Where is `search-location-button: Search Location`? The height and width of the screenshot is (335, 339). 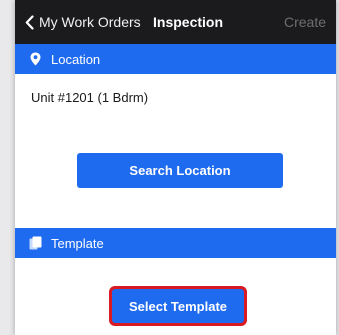
search-location-button: Search Location is located at coordinates (180, 170).